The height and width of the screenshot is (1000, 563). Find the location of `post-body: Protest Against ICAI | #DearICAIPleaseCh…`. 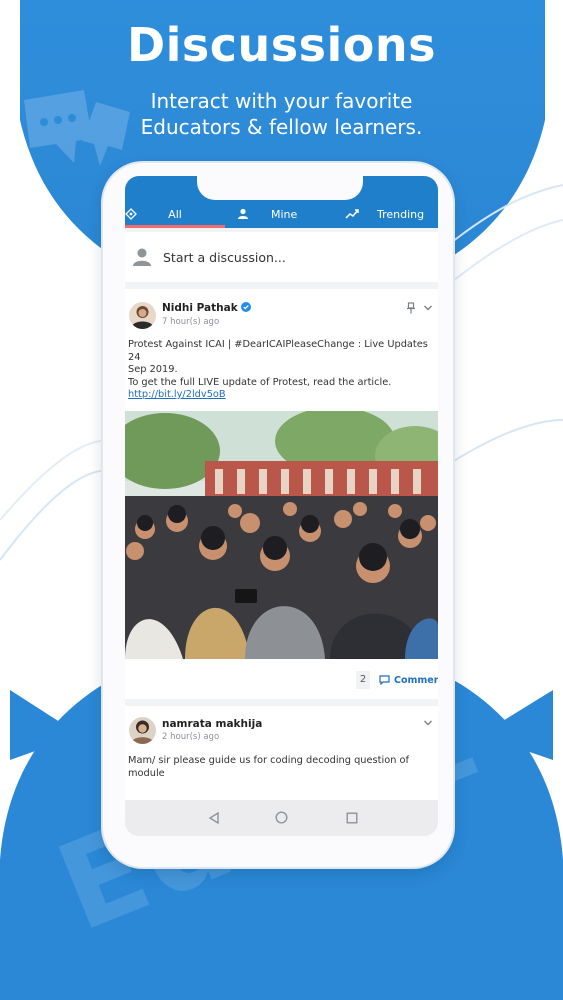

post-body: Protest Against ICAI | #DearICAIPleaseCh… is located at coordinates (281, 370).